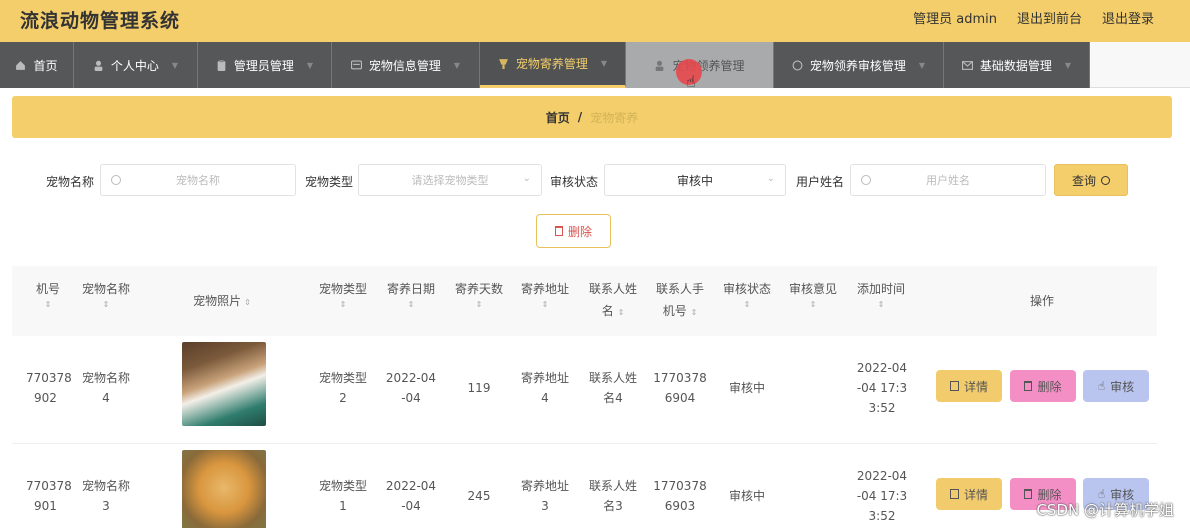  I want to click on mail-icon, so click(967, 65).